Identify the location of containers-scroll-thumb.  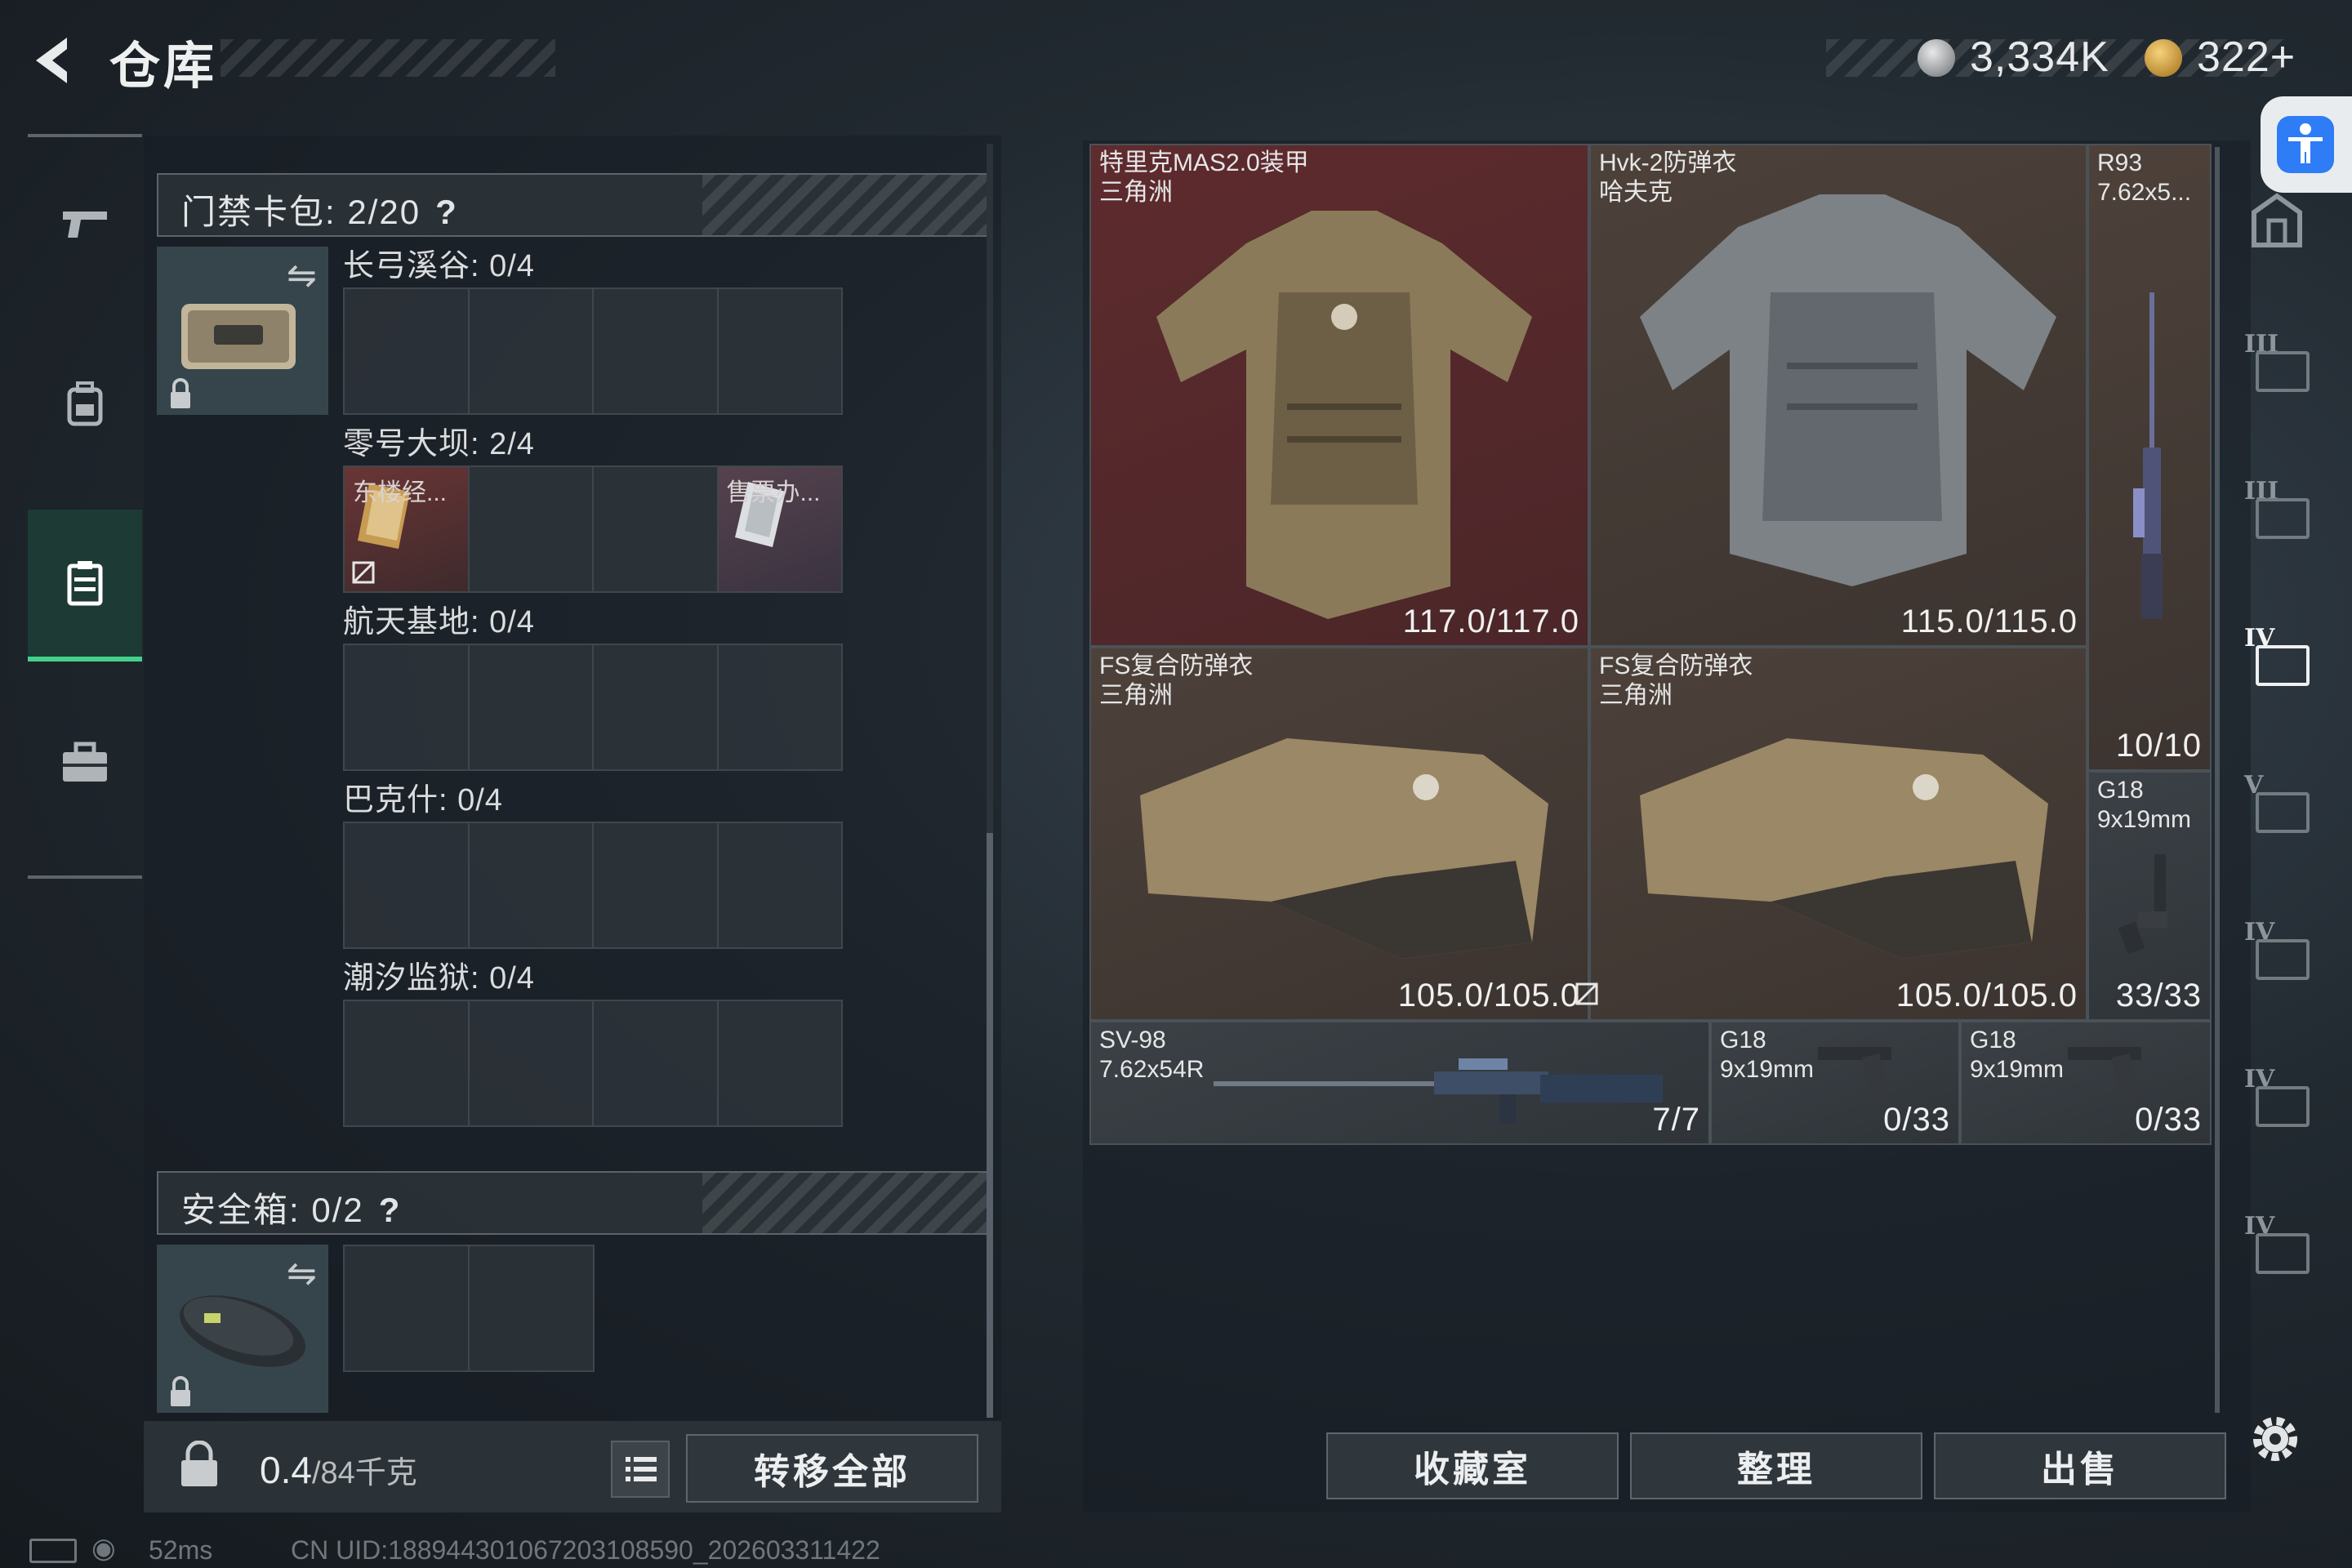
(990, 1125).